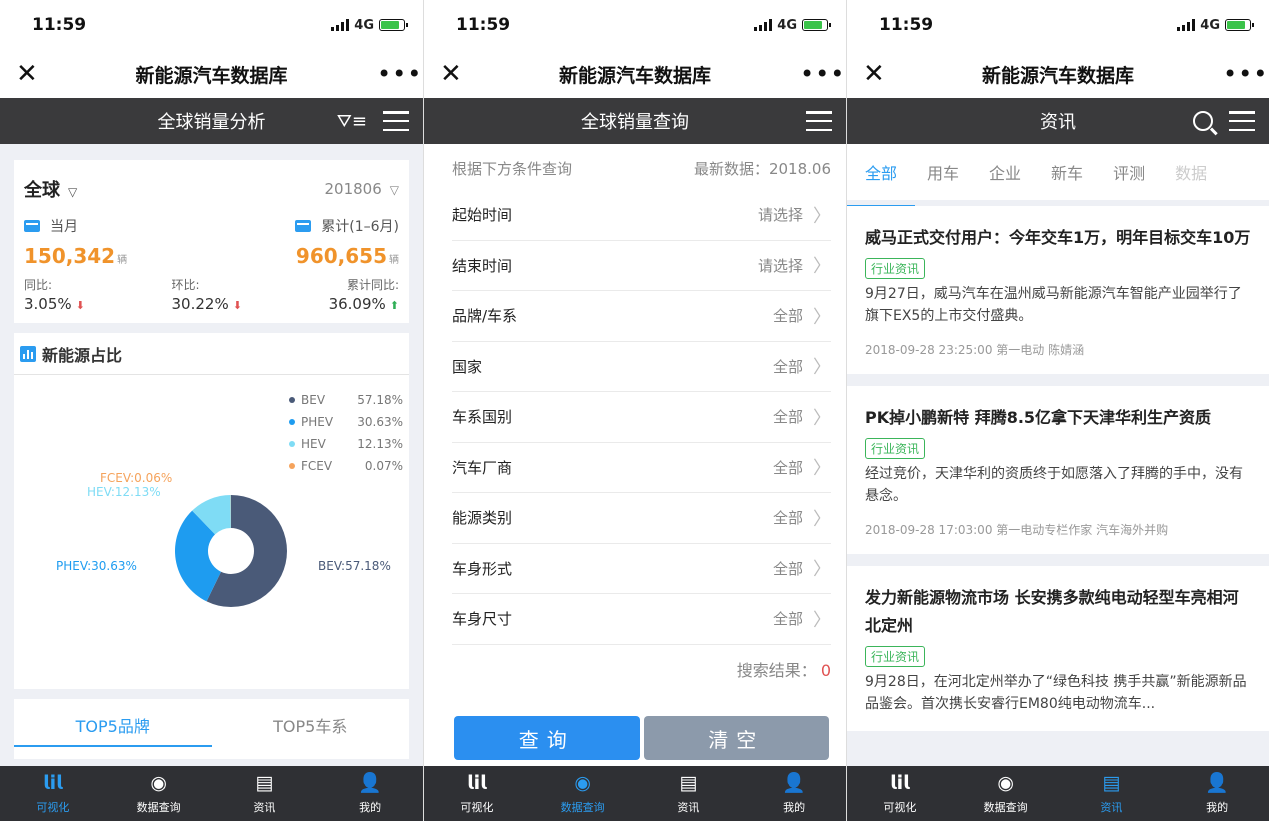 Image resolution: width=1269 pixels, height=821 pixels. What do you see at coordinates (1005, 172) in the screenshot?
I see `category-tab: 企业` at bounding box center [1005, 172].